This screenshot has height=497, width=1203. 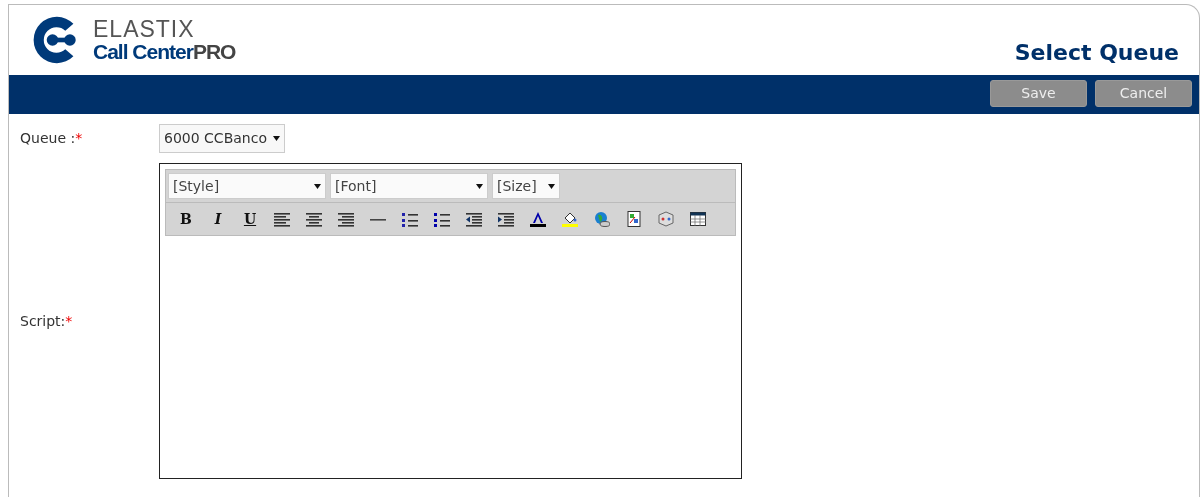 What do you see at coordinates (48, 138) in the screenshot?
I see `field-label: Queue :` at bounding box center [48, 138].